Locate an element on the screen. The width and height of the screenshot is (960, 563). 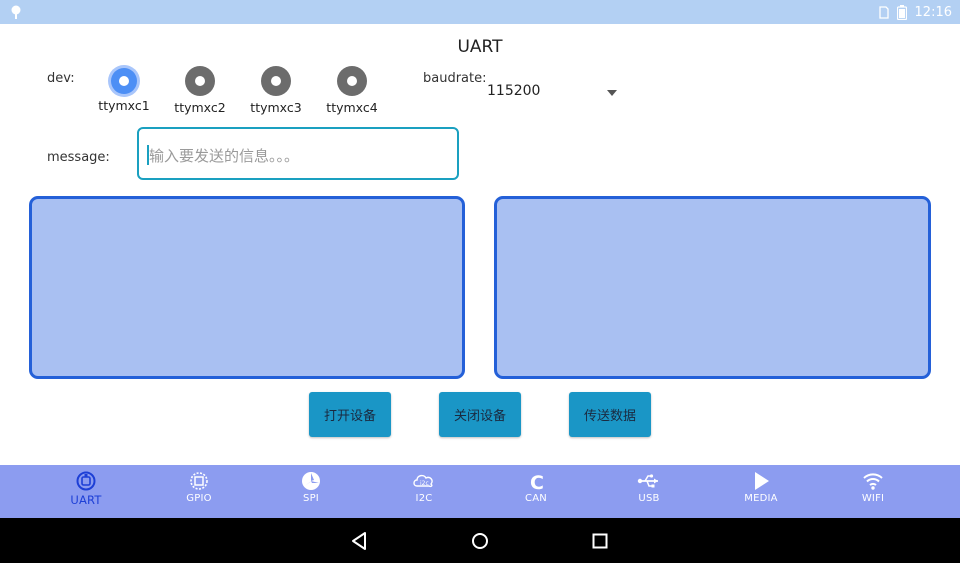
nav-label: GPIO is located at coordinates (199, 498).